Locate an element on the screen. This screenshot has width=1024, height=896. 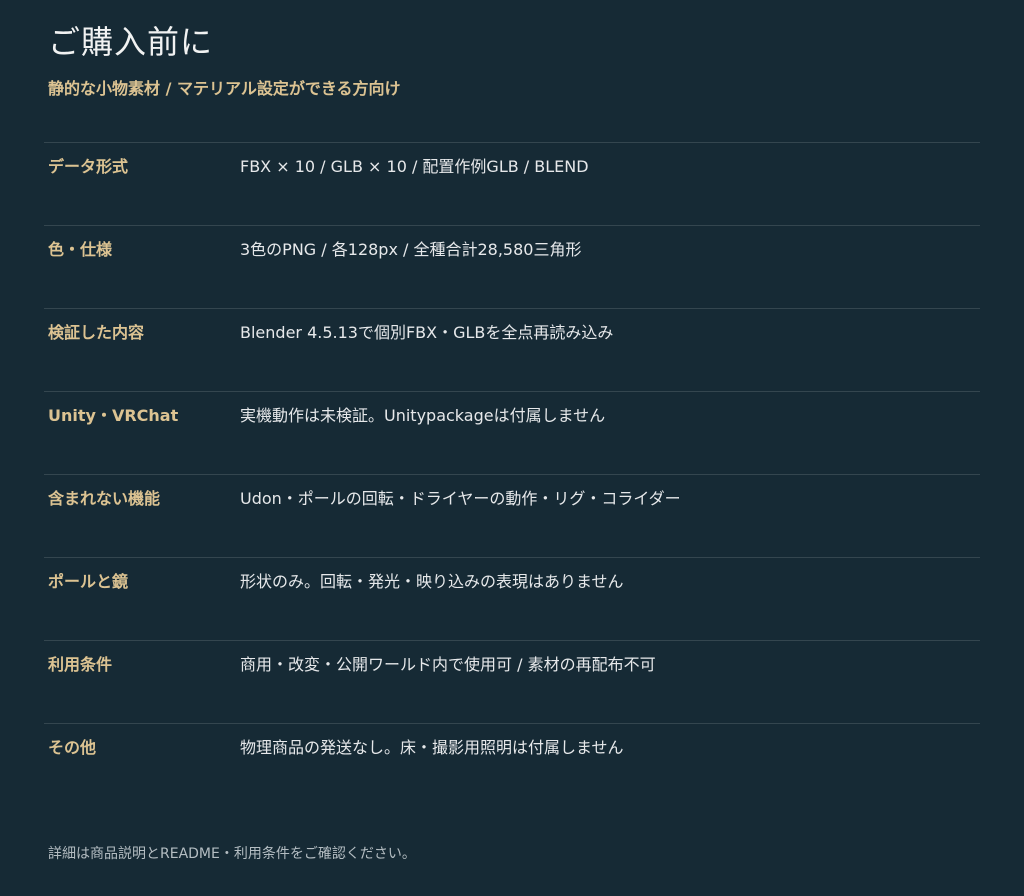
spec-row-excluded-features: 含まれない機能 Udon・ポールの回転・ドライヤーの動作・リグ・コライダー is located at coordinates (512, 516).